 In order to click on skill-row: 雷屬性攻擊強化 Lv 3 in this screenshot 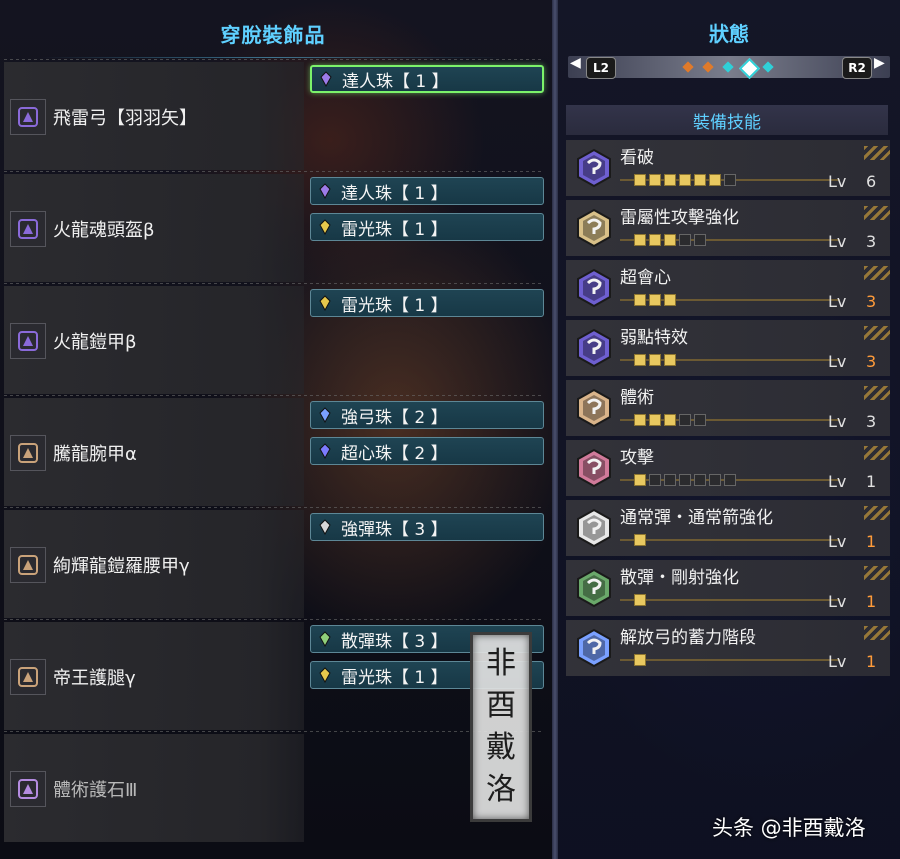, I will do `click(728, 228)`.